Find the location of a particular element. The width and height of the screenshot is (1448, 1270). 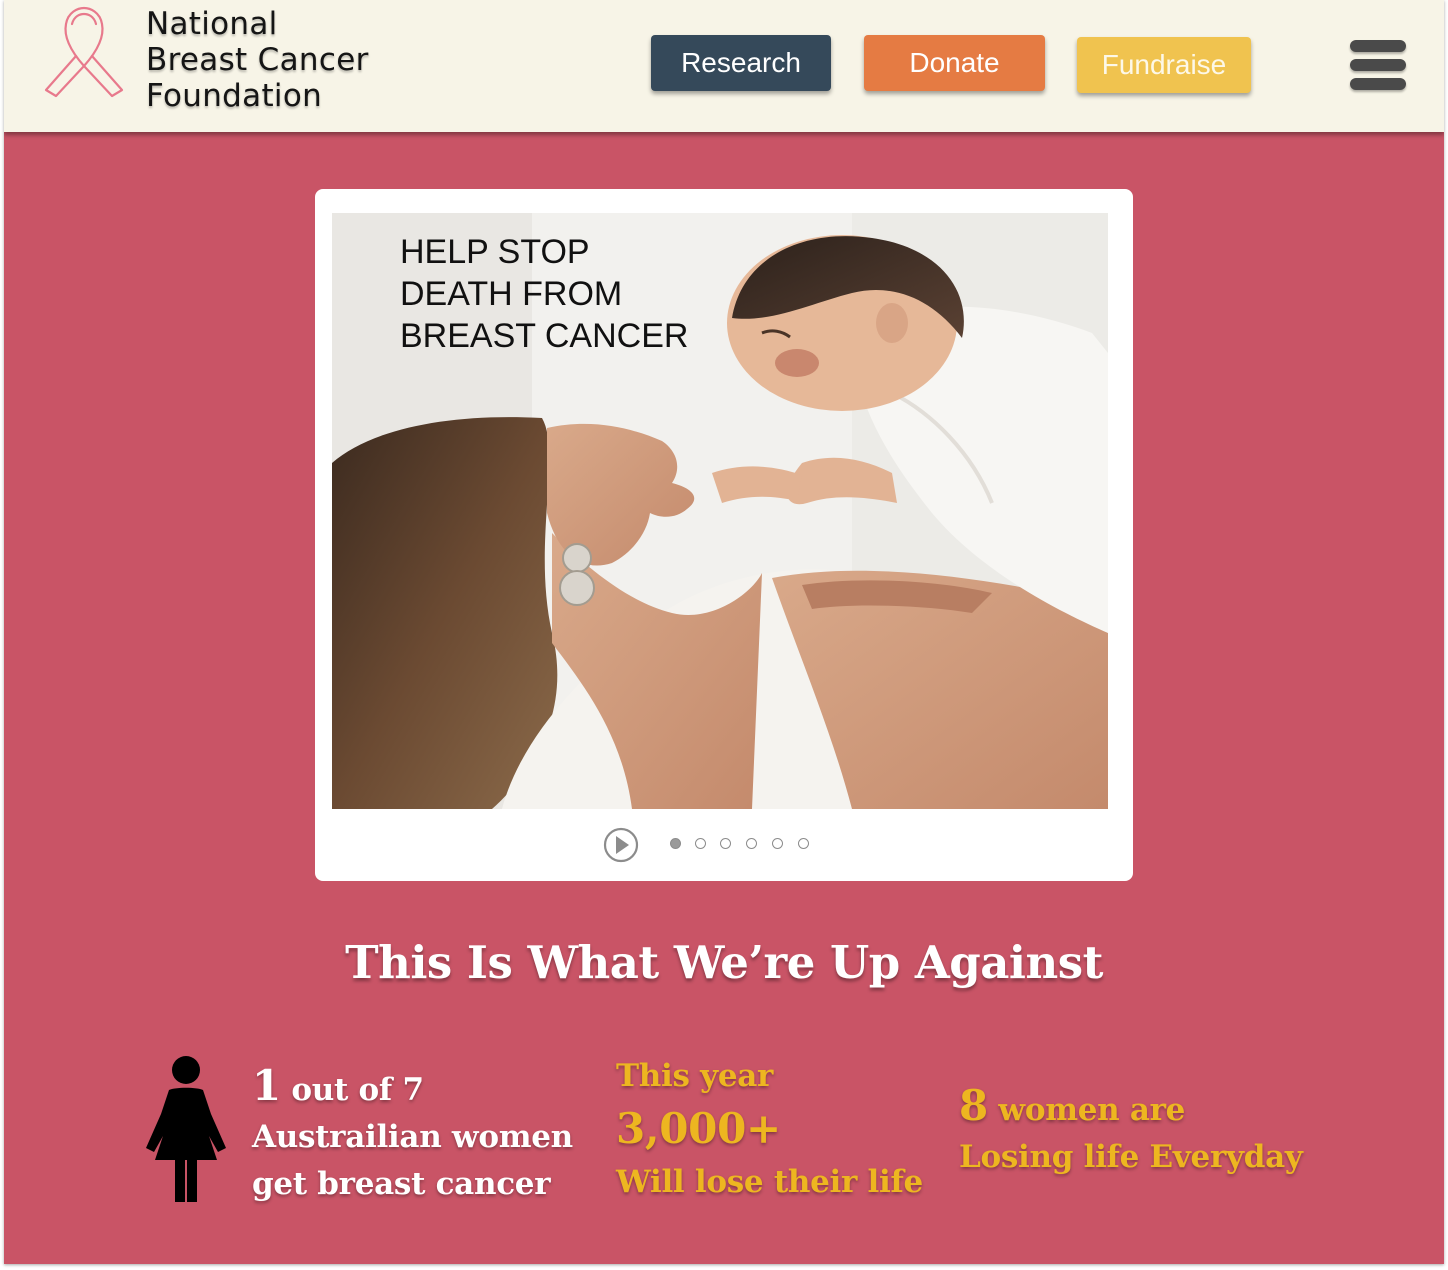

stat-number: 8 is located at coordinates (973, 1105).